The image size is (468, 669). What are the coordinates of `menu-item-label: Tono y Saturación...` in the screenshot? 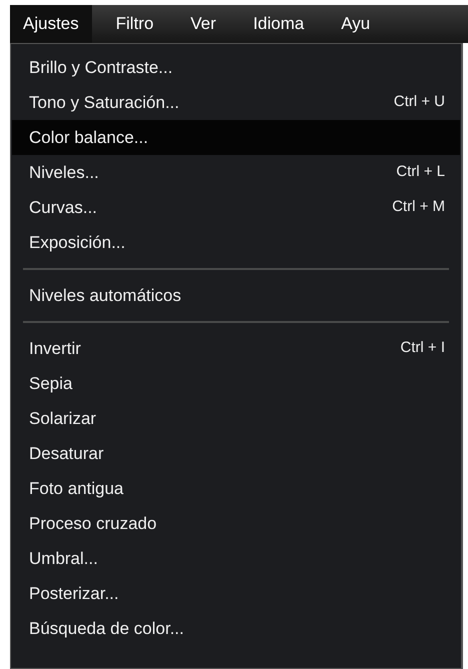 It's located at (104, 103).